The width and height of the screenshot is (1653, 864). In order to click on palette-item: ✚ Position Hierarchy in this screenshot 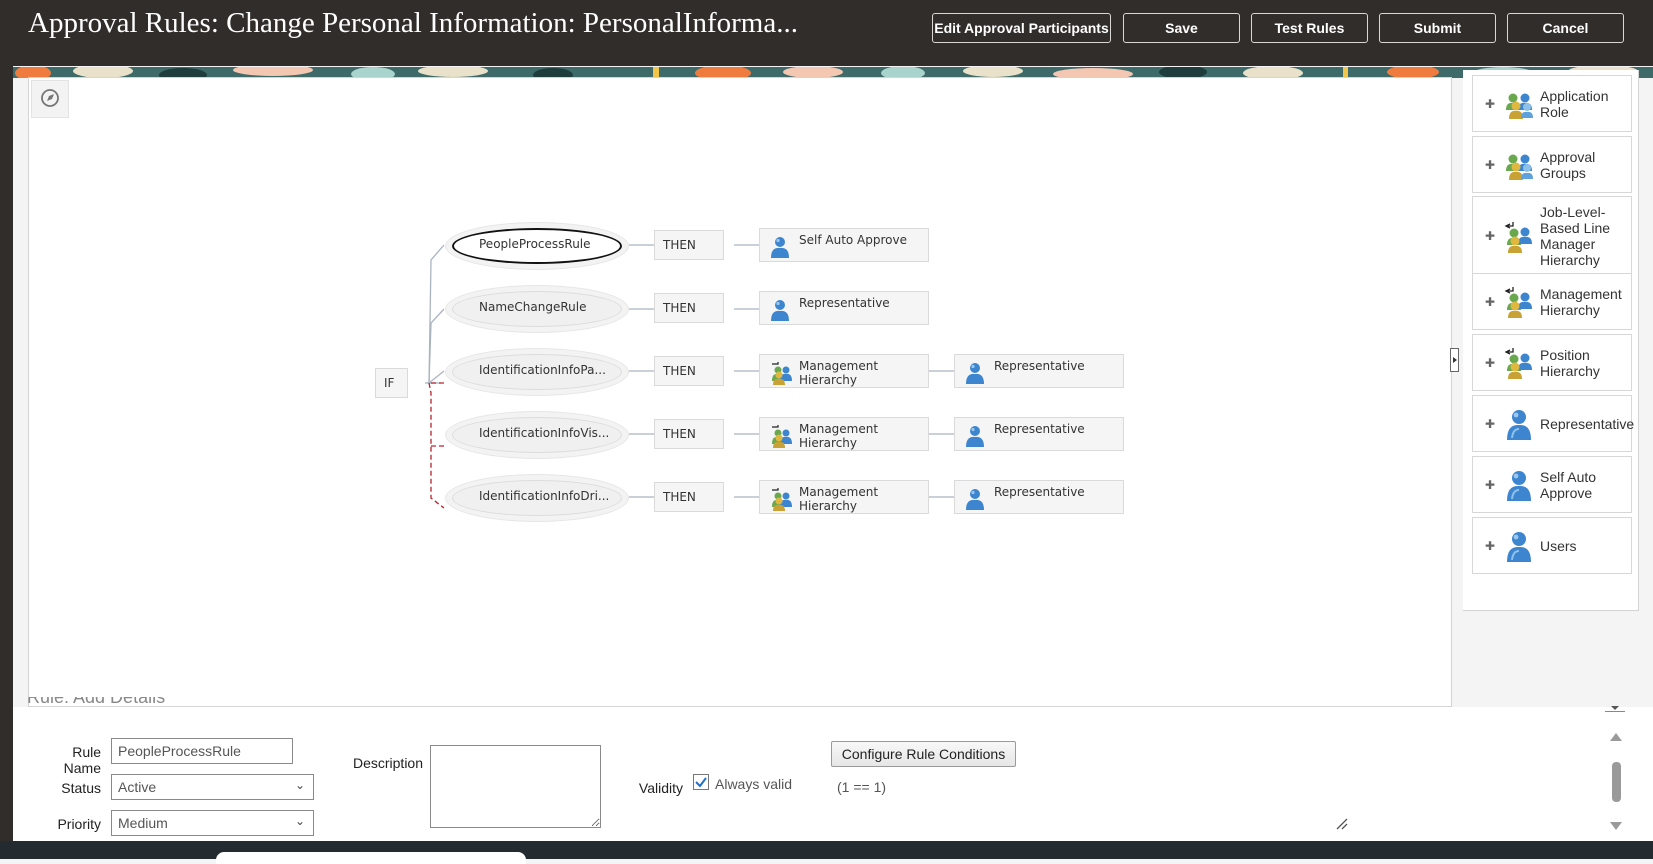, I will do `click(1552, 362)`.